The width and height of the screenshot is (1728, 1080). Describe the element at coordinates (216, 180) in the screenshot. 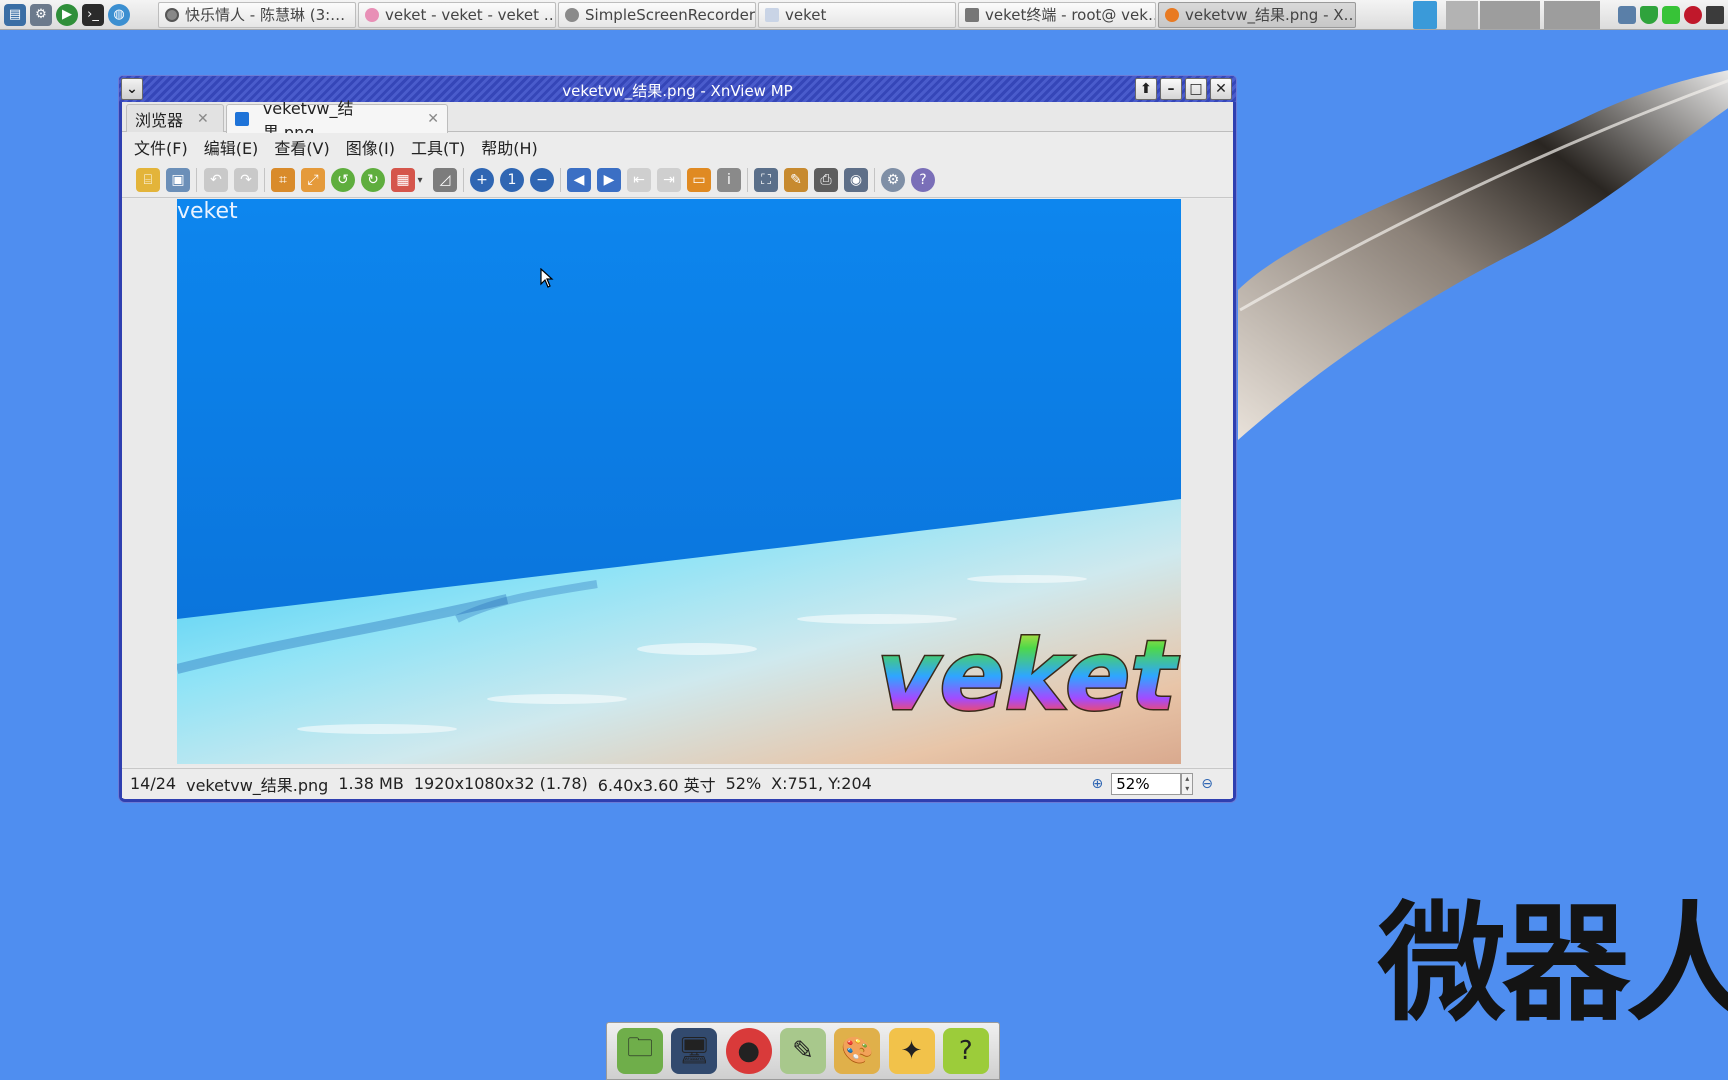

I see `undo-icon: ↶` at that location.